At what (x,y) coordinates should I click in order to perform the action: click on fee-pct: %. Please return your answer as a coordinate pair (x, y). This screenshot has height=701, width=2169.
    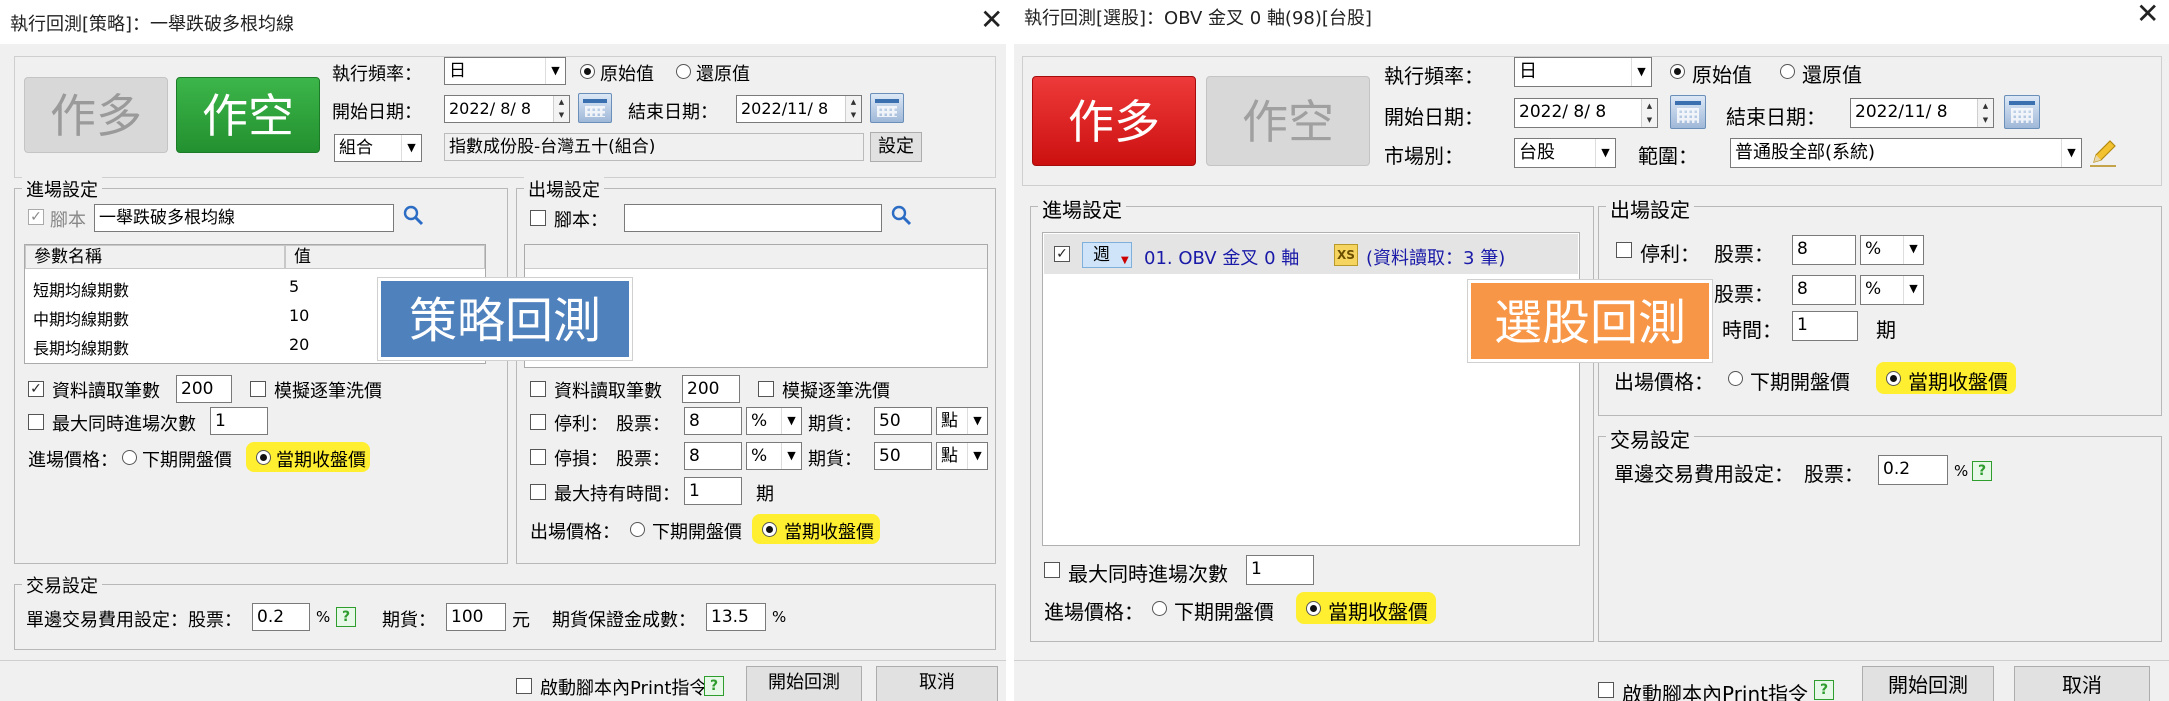
    Looking at the image, I should click on (323, 617).